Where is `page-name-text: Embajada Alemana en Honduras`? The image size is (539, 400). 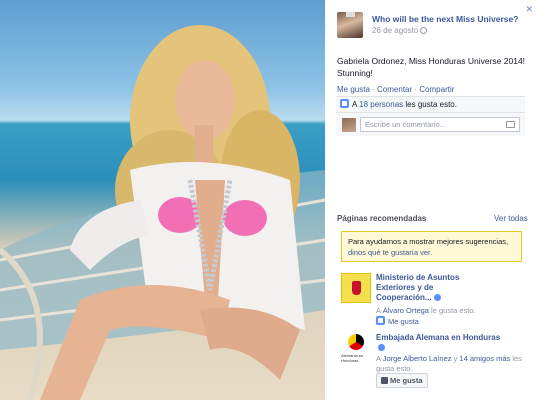 page-name-text: Embajada Alemana en Honduras is located at coordinates (438, 337).